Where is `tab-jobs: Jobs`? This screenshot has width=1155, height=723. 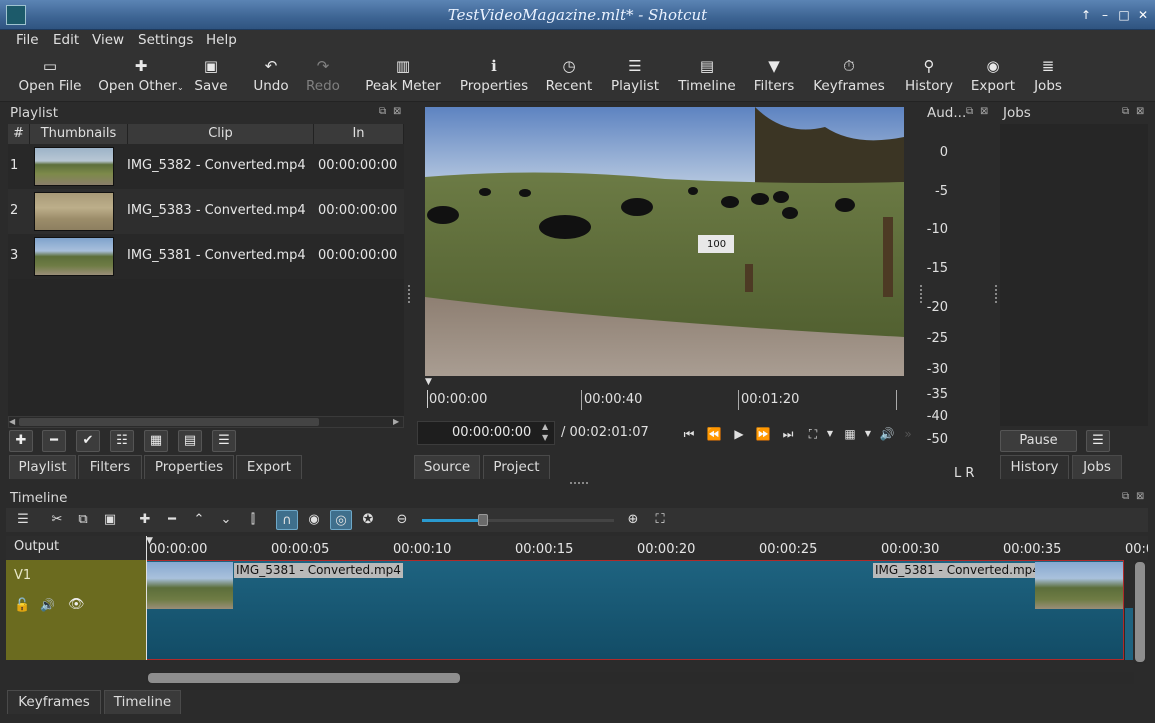 tab-jobs: Jobs is located at coordinates (1097, 467).